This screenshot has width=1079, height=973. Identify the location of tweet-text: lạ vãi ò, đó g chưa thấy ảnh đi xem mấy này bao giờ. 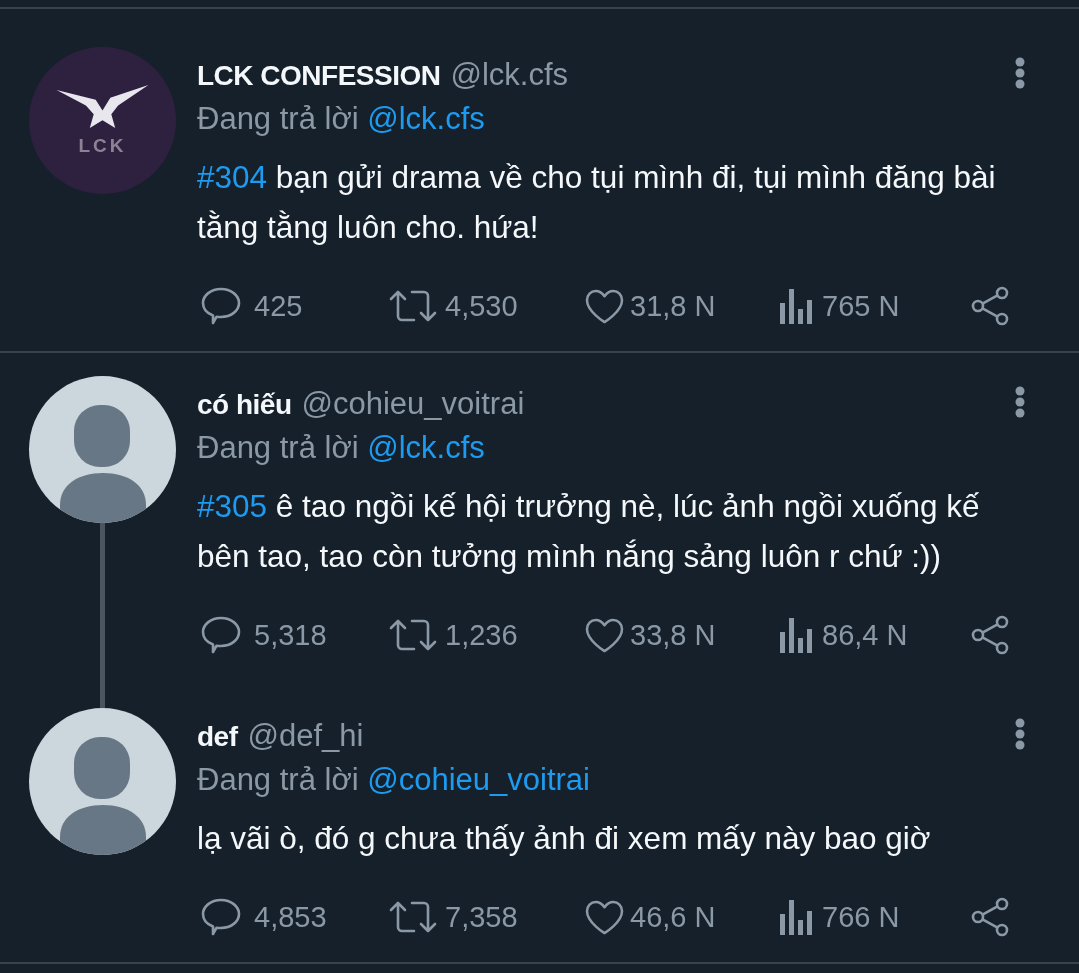
(564, 838).